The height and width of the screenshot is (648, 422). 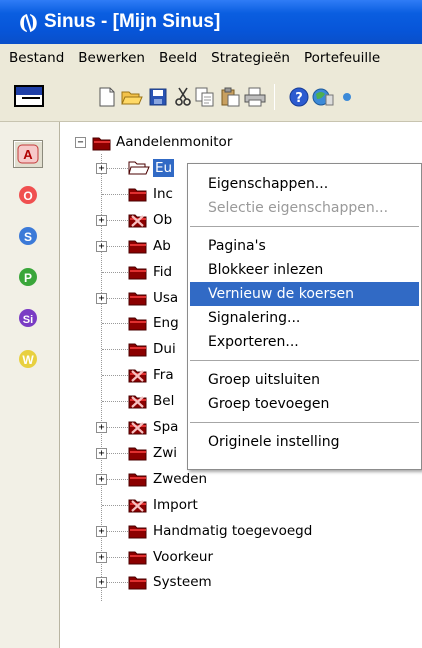 I want to click on help-icon: ?, so click(x=299, y=97).